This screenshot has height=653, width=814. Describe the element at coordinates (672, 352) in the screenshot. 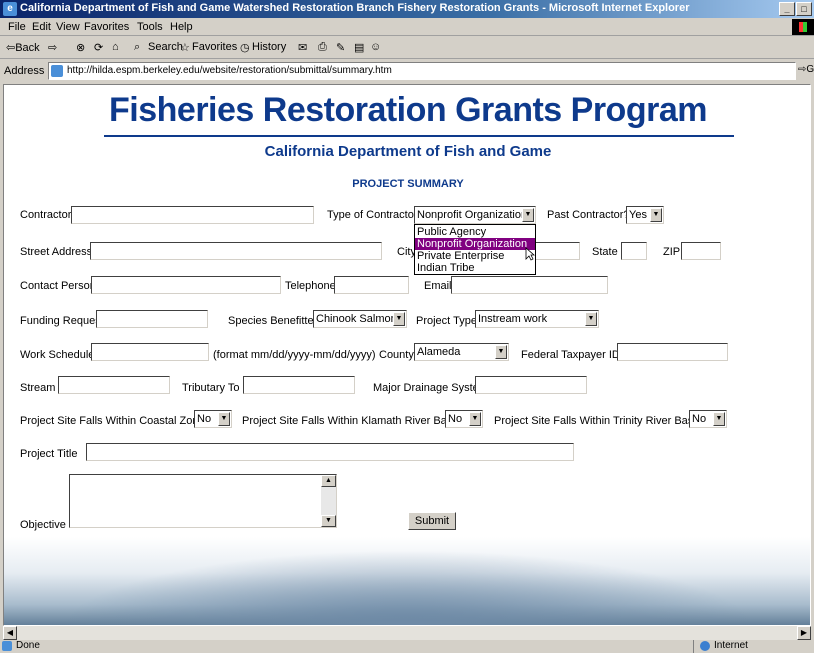

I see `federal-taxpayer-id-input` at that location.